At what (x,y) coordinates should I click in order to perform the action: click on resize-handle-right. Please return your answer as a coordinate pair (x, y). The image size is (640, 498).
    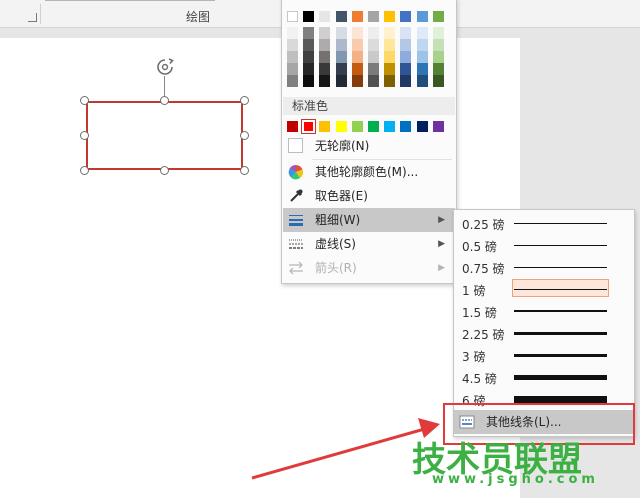
    Looking at the image, I should click on (244, 135).